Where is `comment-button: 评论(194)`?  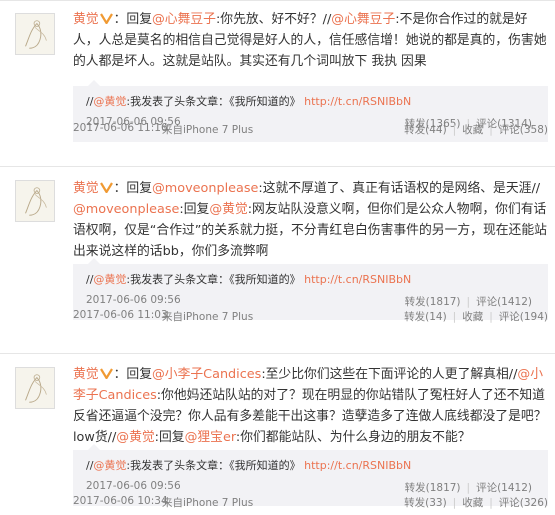
comment-button: 评论(194) is located at coordinates (523, 317).